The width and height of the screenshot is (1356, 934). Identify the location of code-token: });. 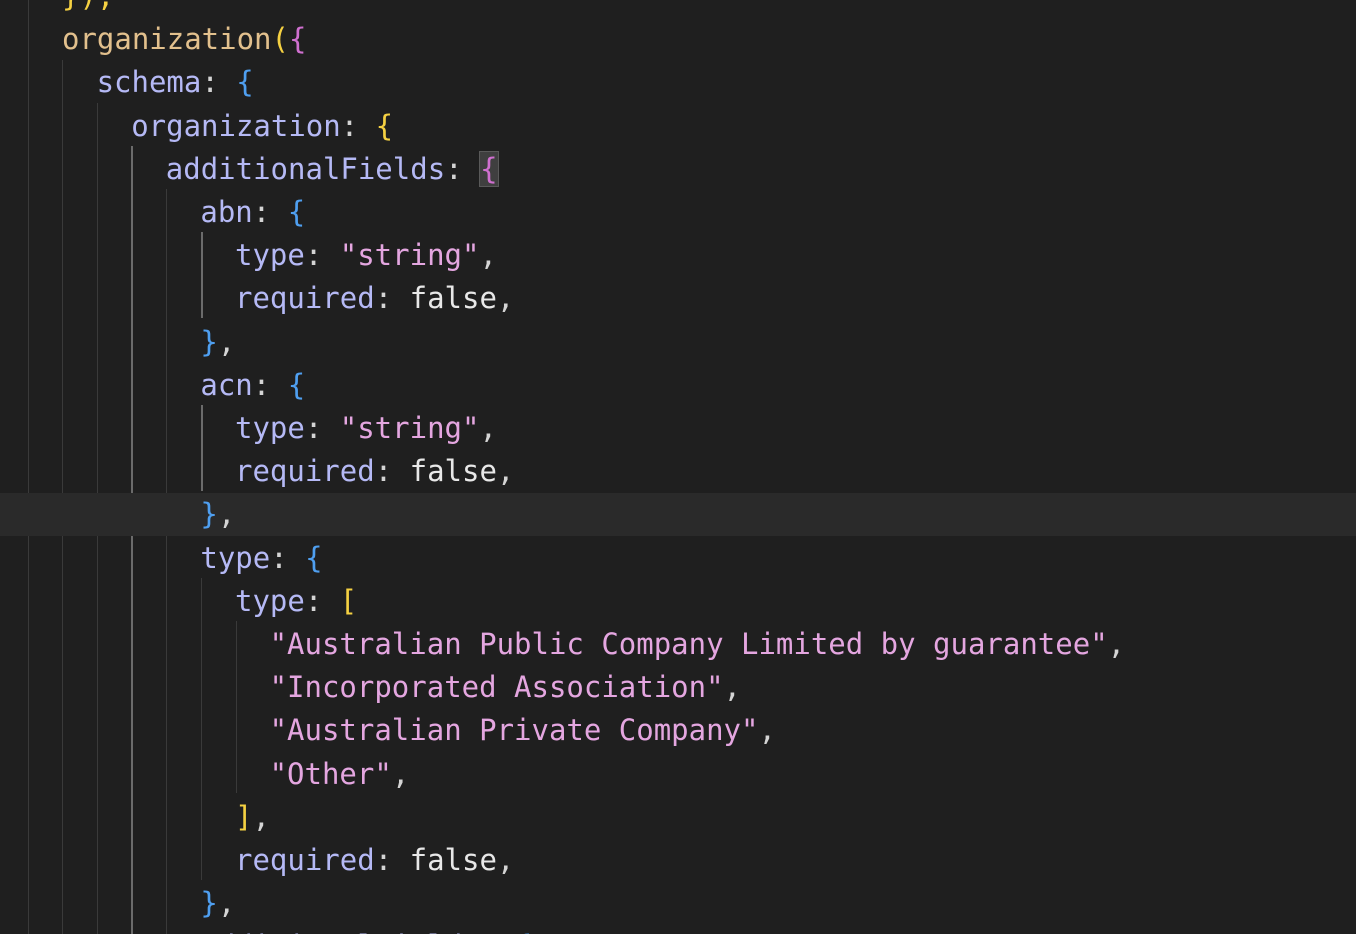
(88, 6).